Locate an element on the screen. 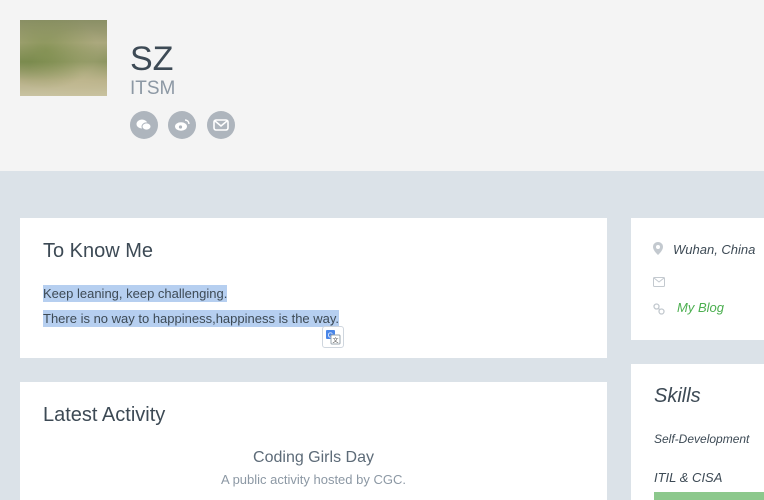 This screenshot has width=764, height=500. link-icon is located at coordinates (659, 311).